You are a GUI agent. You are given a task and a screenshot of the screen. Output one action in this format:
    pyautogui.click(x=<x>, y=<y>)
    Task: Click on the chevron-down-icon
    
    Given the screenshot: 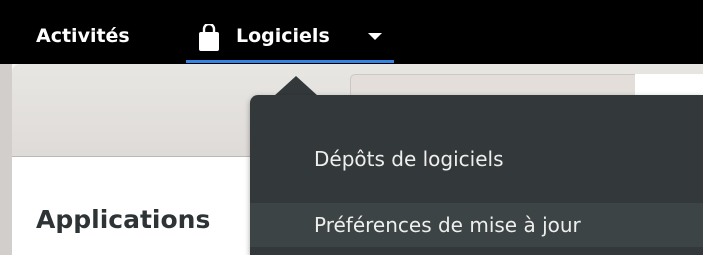 What is the action you would take?
    pyautogui.click(x=375, y=36)
    